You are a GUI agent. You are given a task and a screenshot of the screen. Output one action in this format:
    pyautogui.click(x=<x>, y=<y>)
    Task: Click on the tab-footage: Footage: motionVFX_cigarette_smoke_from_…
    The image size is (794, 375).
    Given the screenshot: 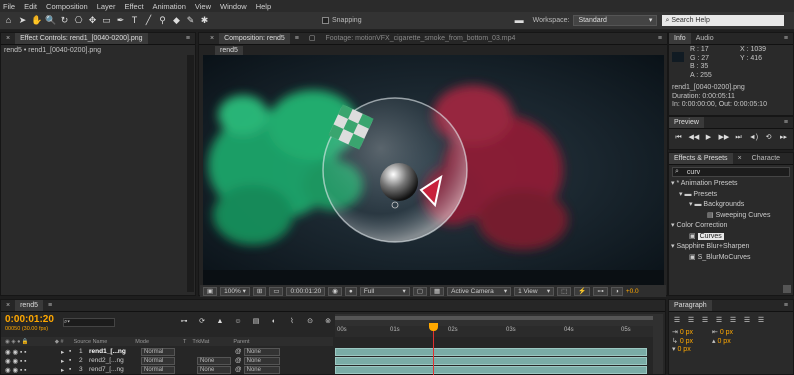 What is the action you would take?
    pyautogui.click(x=421, y=38)
    